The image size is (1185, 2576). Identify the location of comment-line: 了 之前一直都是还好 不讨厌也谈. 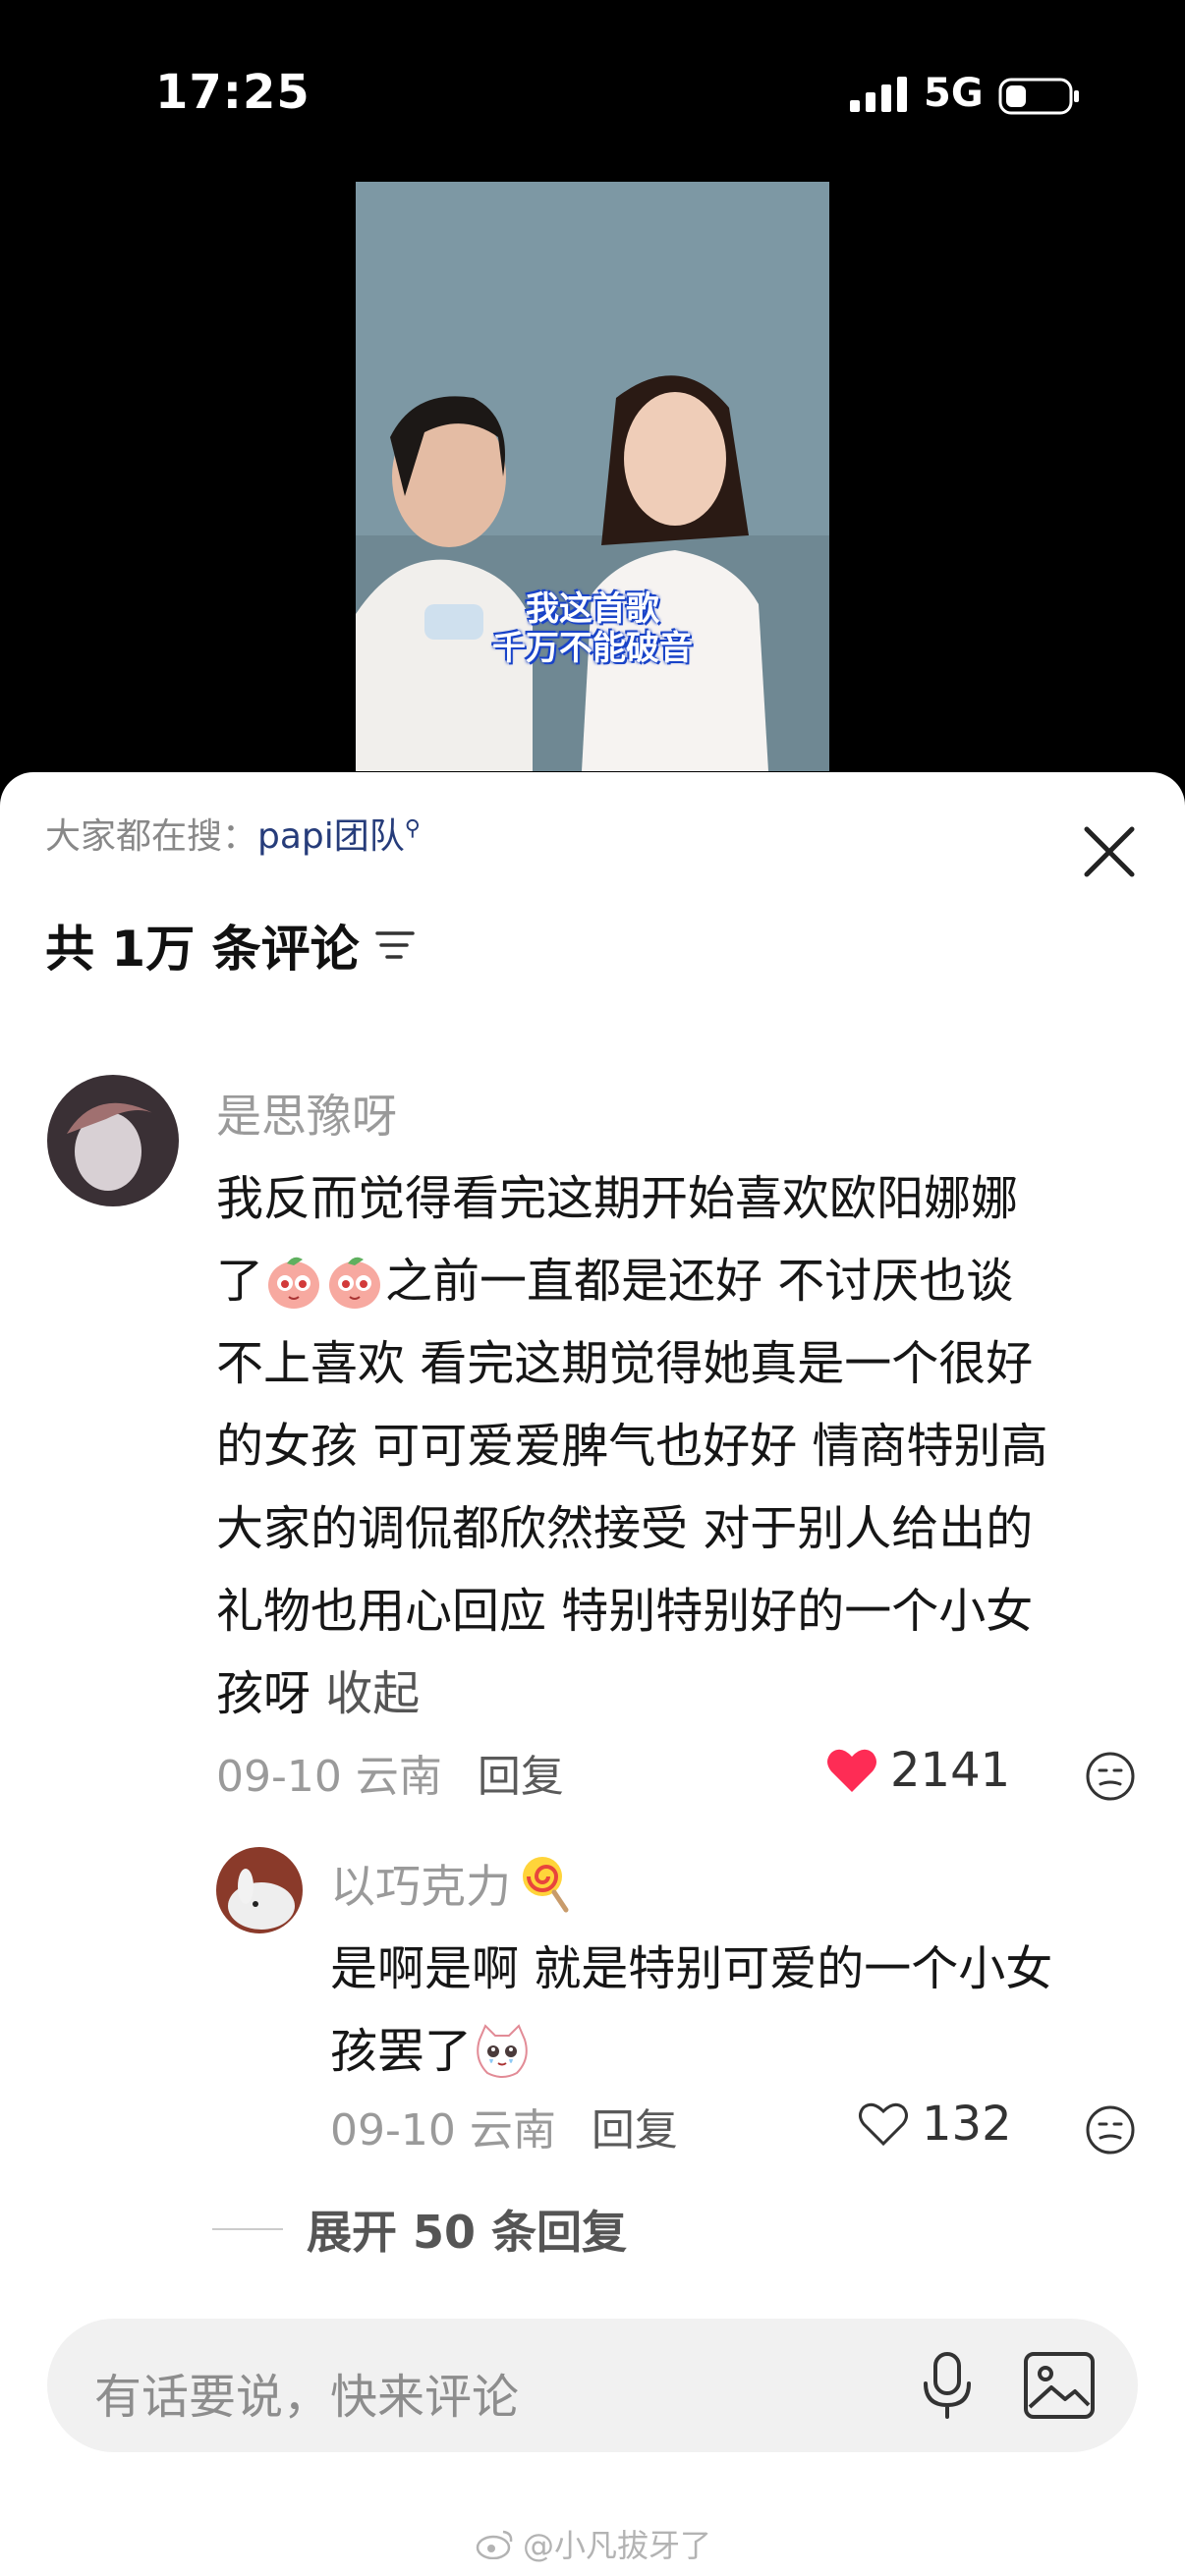
(683, 1281).